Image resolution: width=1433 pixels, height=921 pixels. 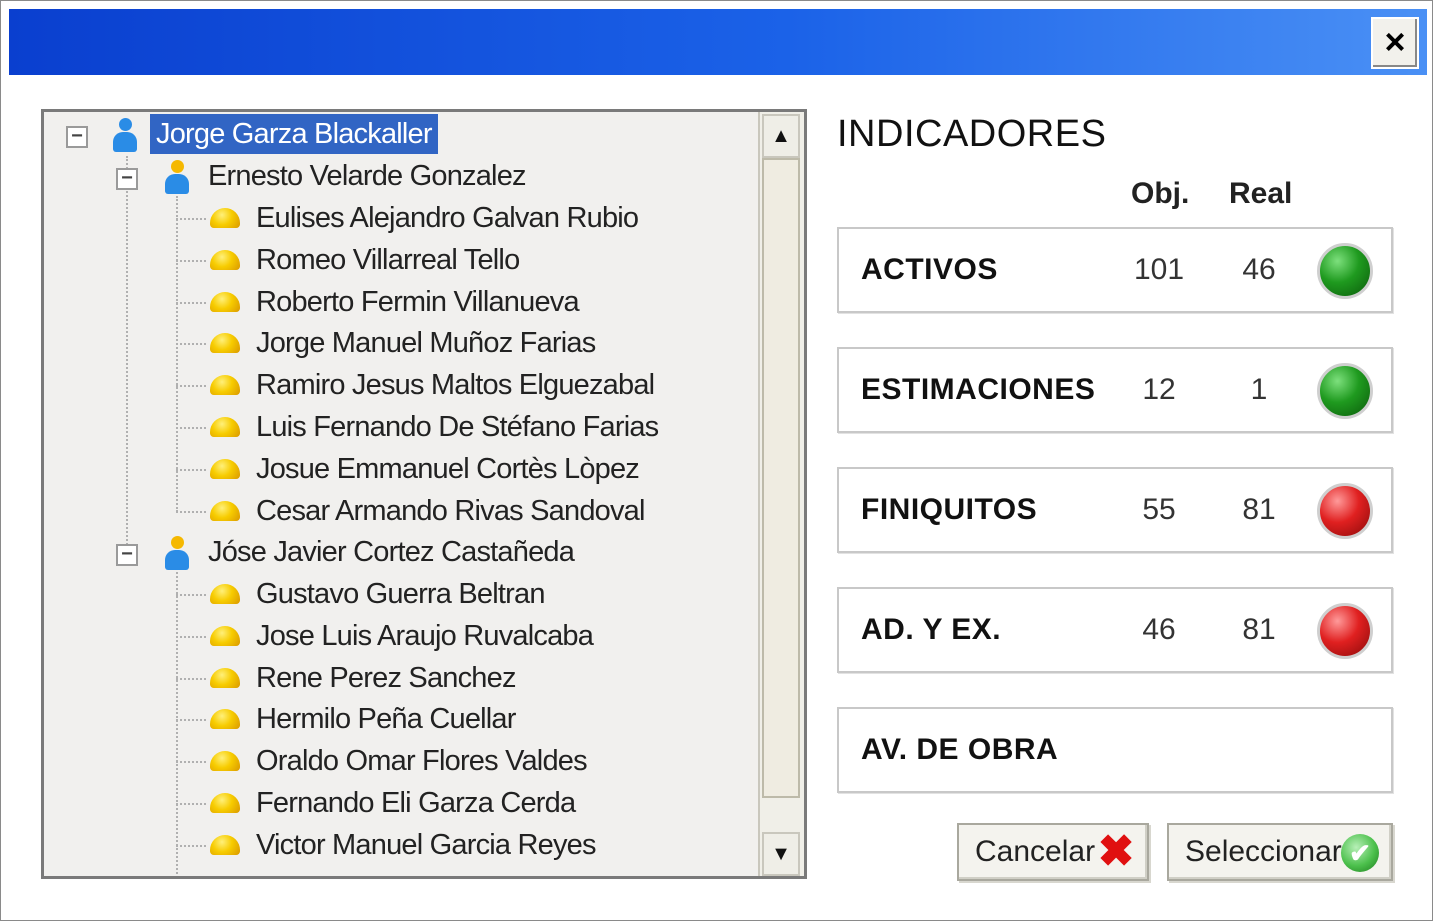 What do you see at coordinates (978, 389) in the screenshot?
I see `indicator-name: ESTIMACIONES` at bounding box center [978, 389].